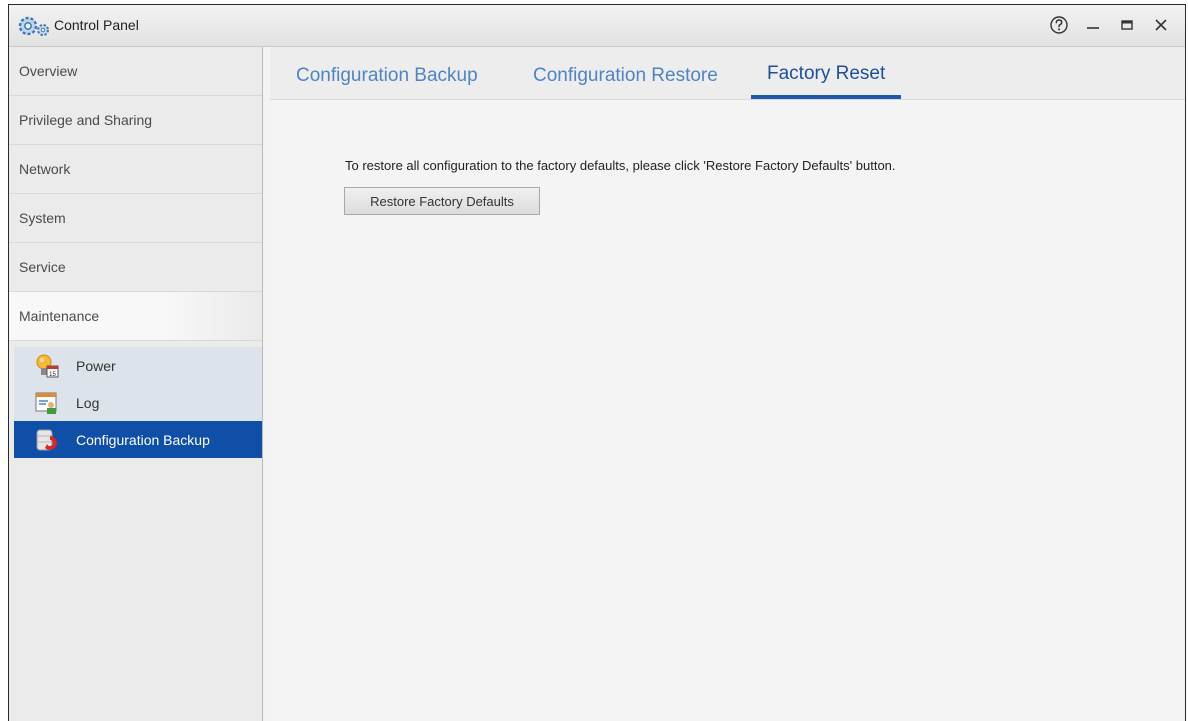 The image size is (1188, 721). I want to click on svg-text: 15, so click(52, 375).